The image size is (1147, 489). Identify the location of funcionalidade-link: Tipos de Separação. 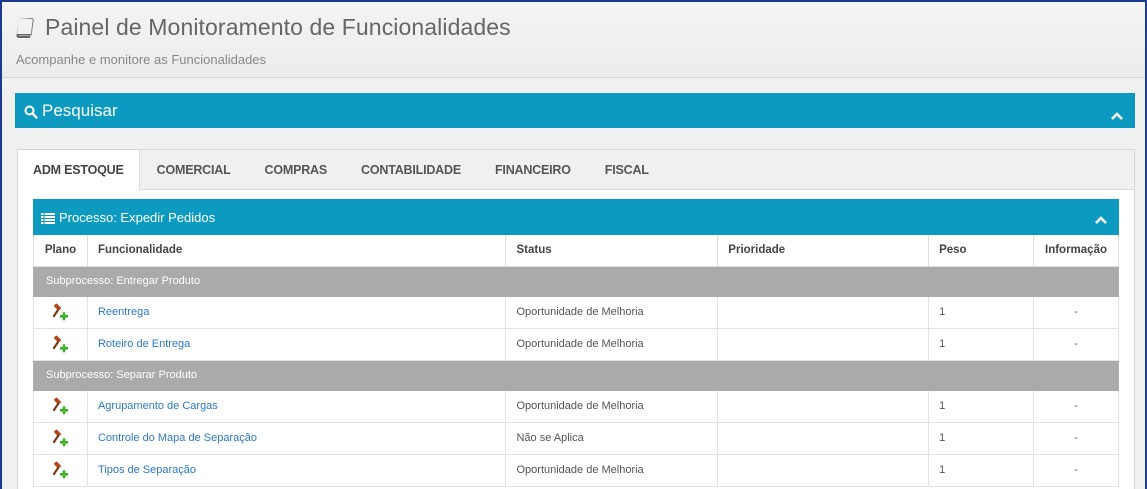
(147, 470).